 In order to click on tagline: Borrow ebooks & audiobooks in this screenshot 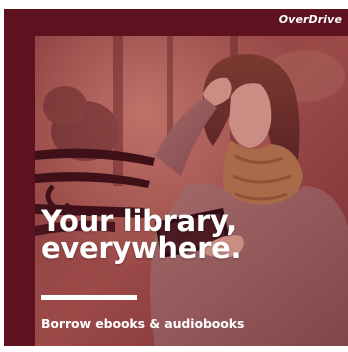, I will do `click(143, 323)`.